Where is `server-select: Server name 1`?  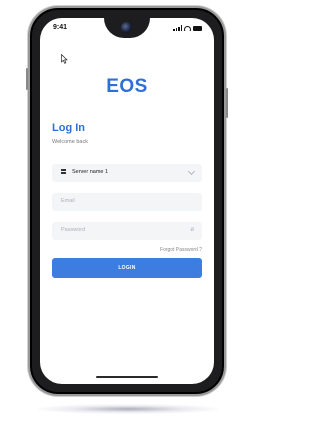 server-select: Server name 1 is located at coordinates (127, 173).